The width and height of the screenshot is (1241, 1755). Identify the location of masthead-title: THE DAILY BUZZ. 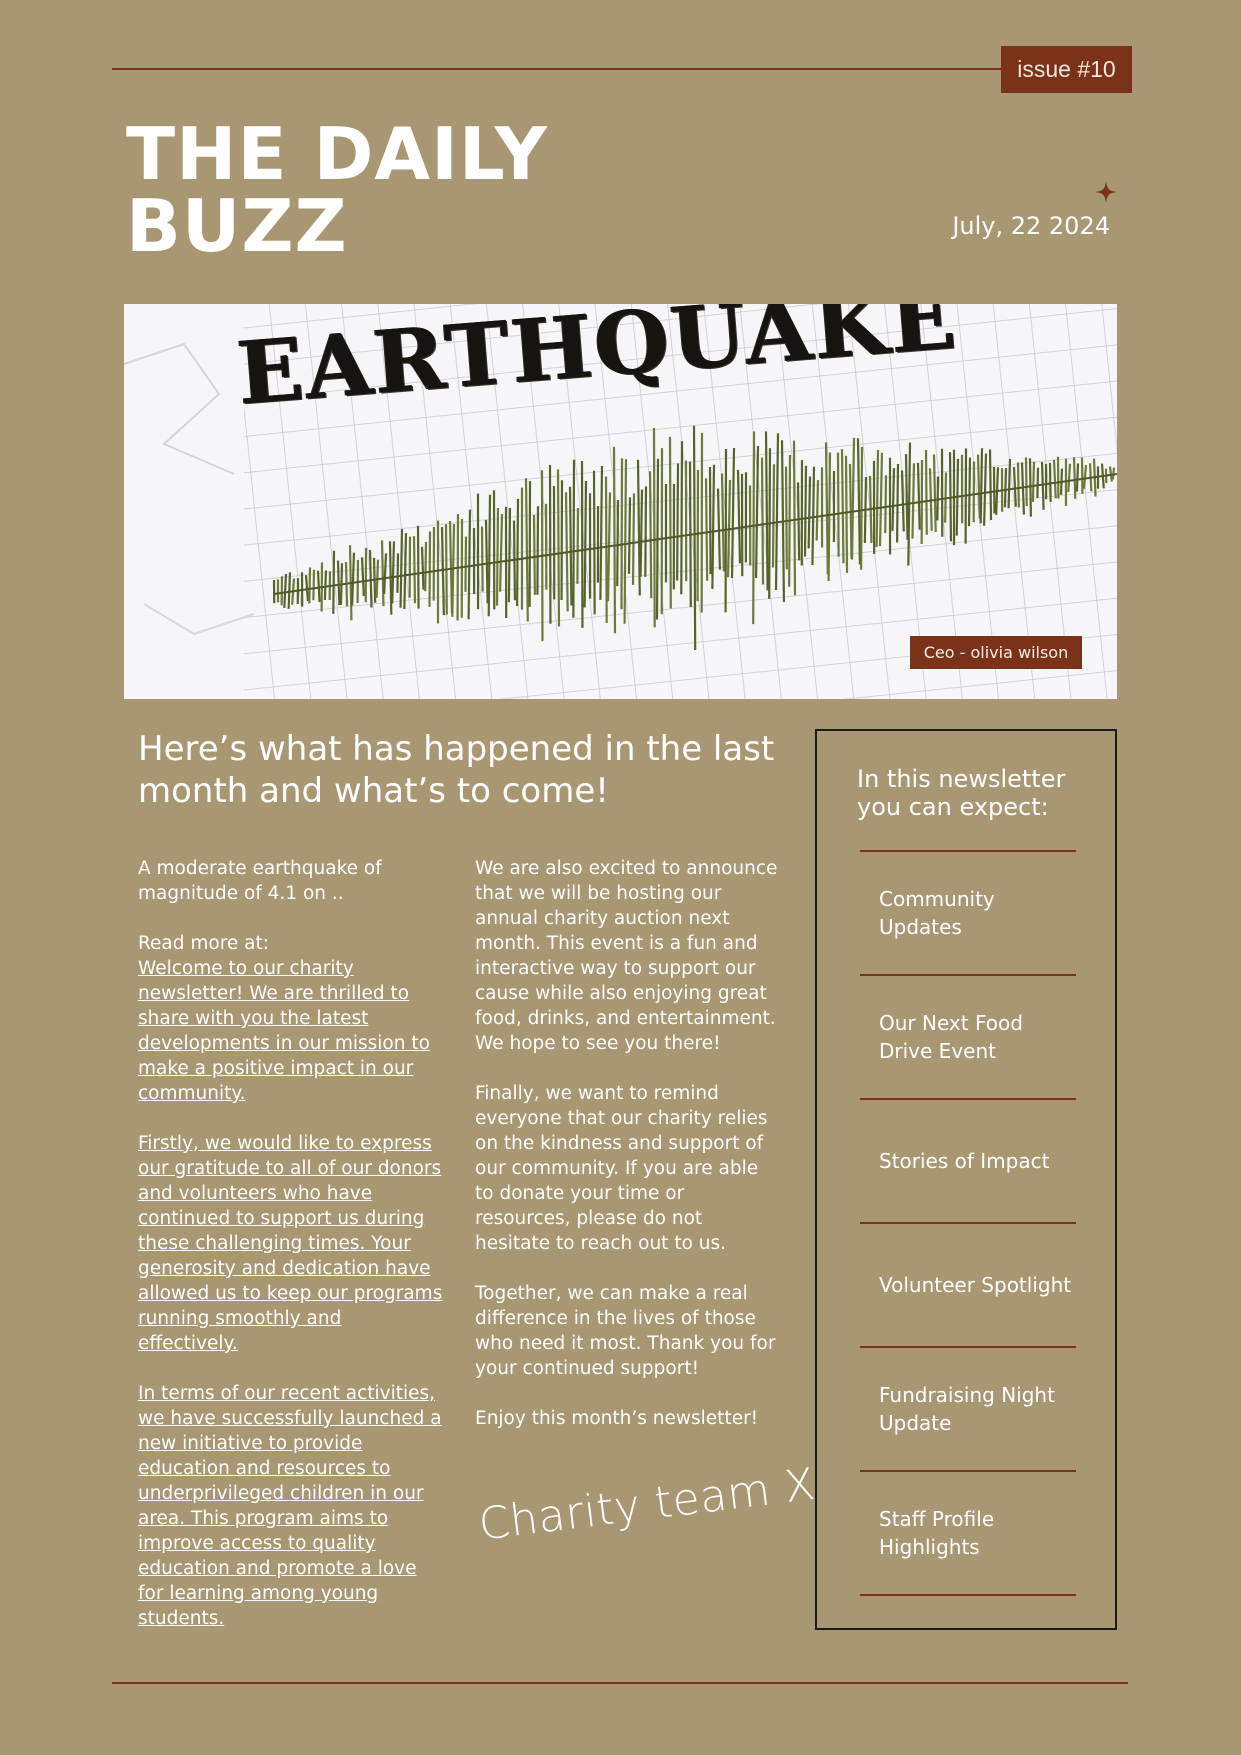
(426, 190).